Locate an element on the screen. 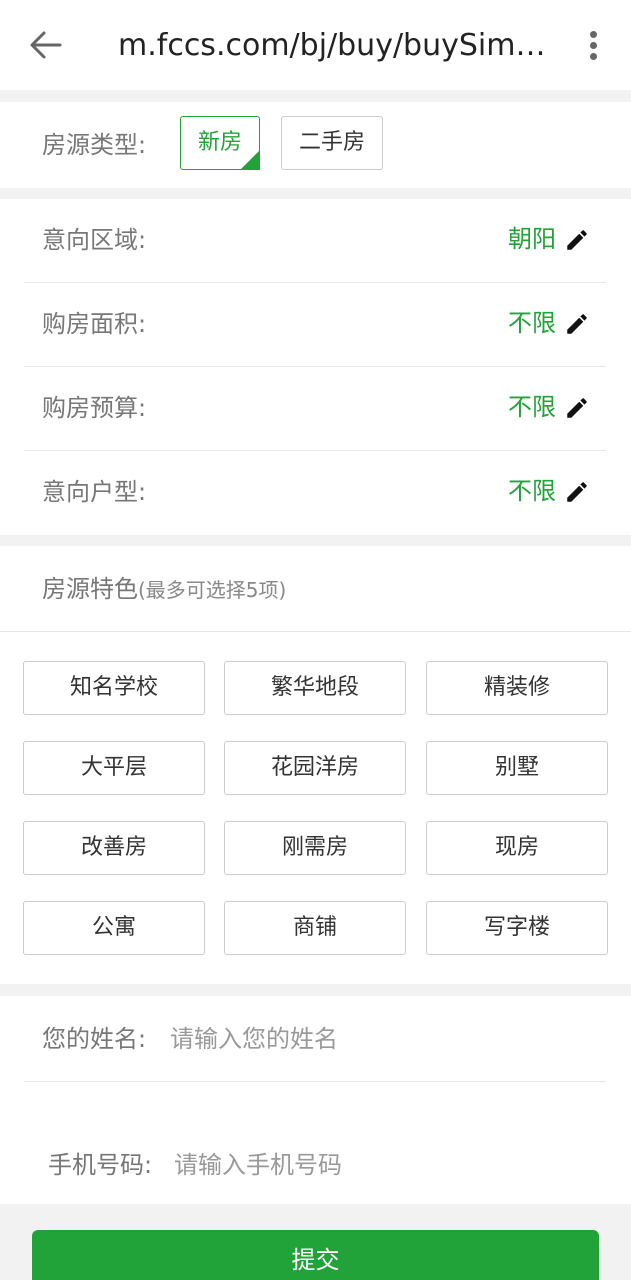  name-field: 您的姓名: is located at coordinates (315, 1039).